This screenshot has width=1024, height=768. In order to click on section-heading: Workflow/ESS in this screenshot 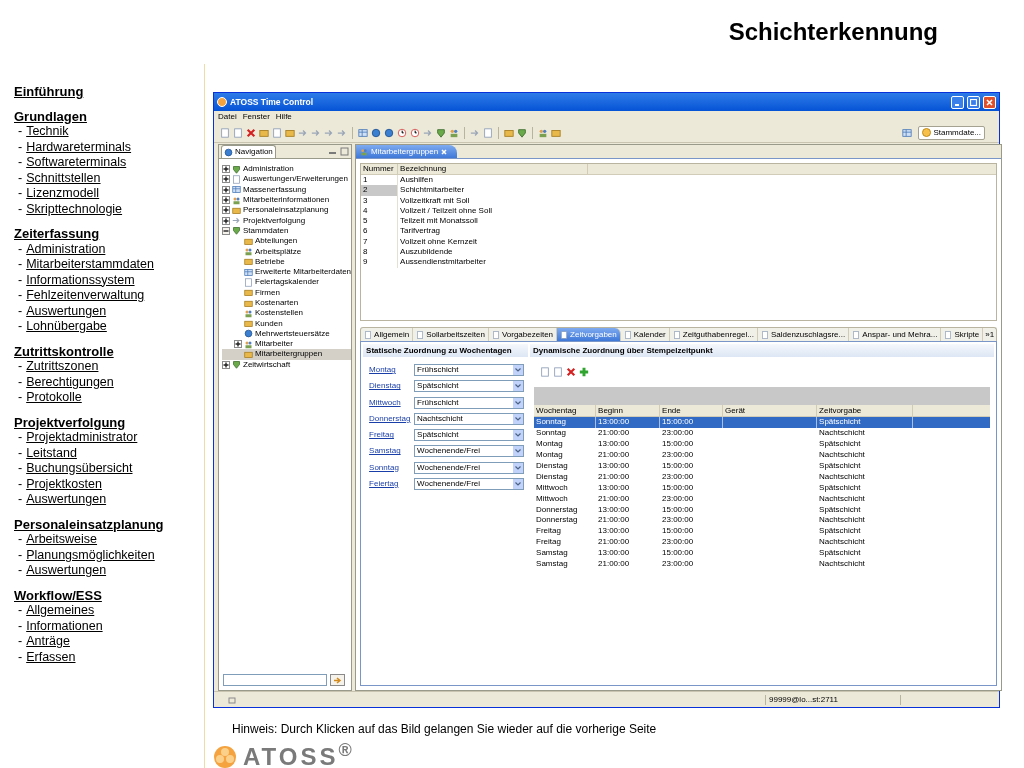, I will do `click(109, 595)`.